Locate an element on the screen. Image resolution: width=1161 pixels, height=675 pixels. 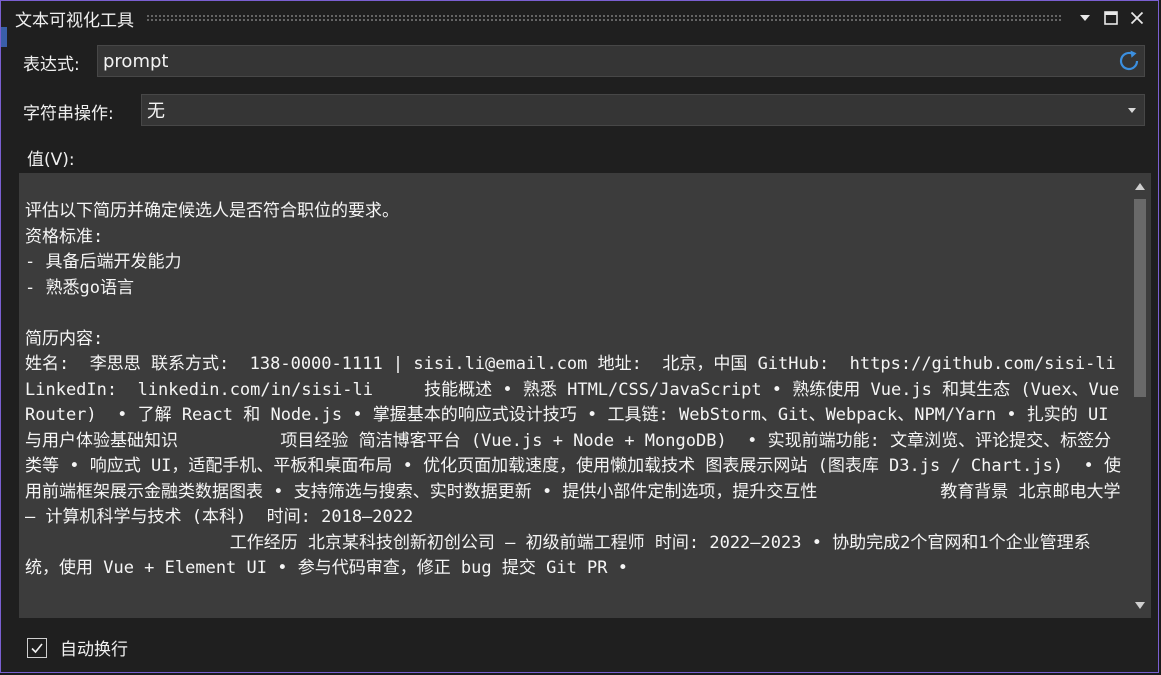
refresh-button is located at coordinates (1129, 61).